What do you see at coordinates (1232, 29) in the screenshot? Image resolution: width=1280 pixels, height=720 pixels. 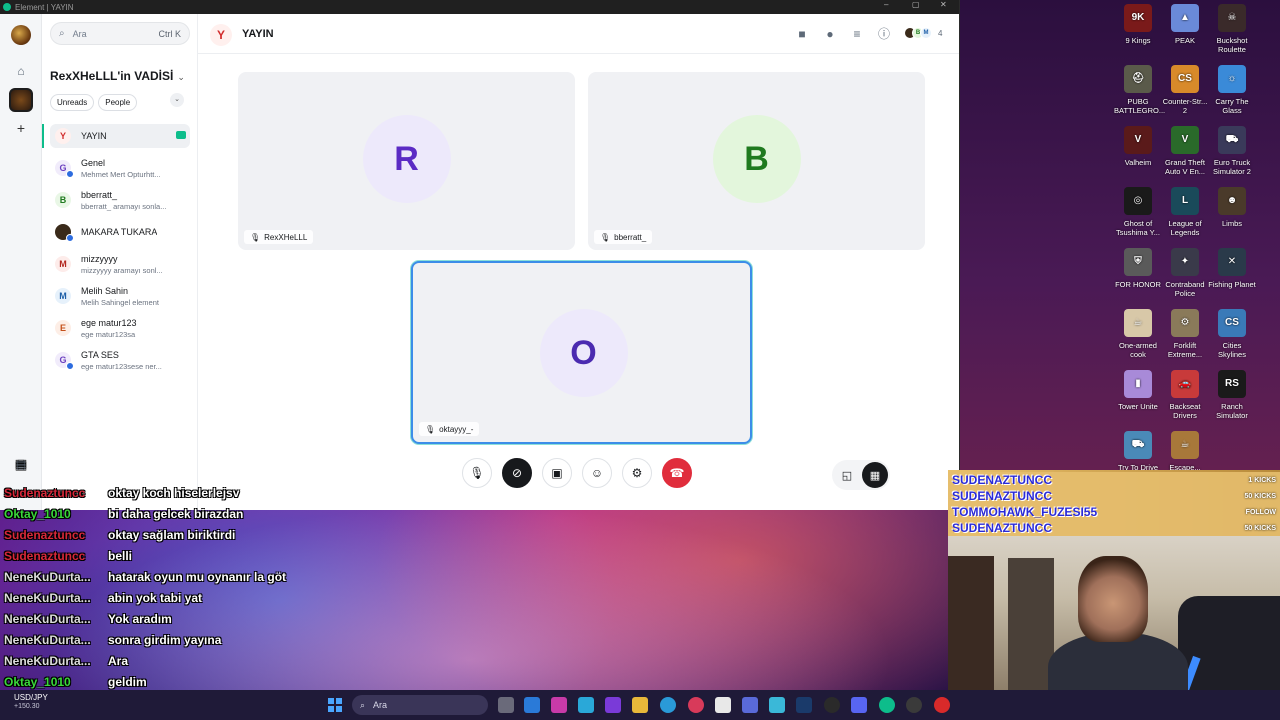 I see `desktop-shortcut: ☠ Buckshot Roulette` at bounding box center [1232, 29].